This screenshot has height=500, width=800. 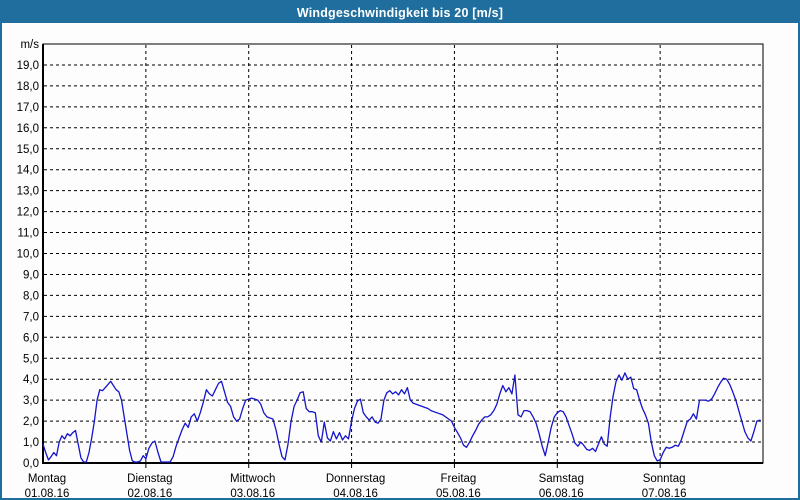 I want to click on y-tick-label: 0,0, so click(x=31, y=464).